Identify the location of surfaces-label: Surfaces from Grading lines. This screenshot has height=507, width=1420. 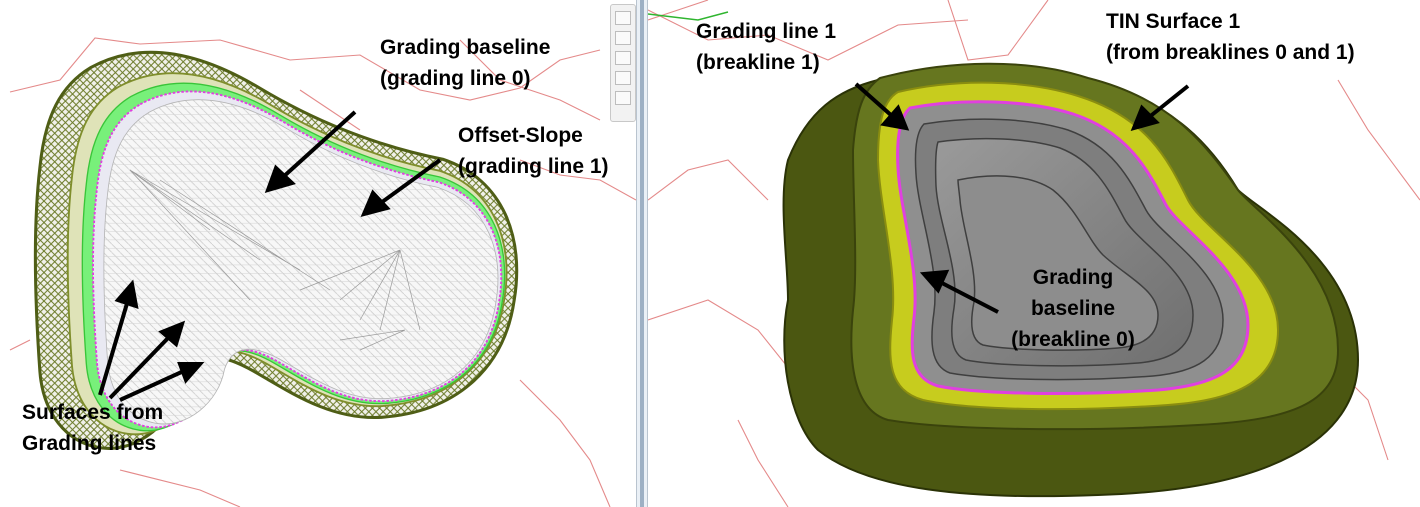
(93, 428).